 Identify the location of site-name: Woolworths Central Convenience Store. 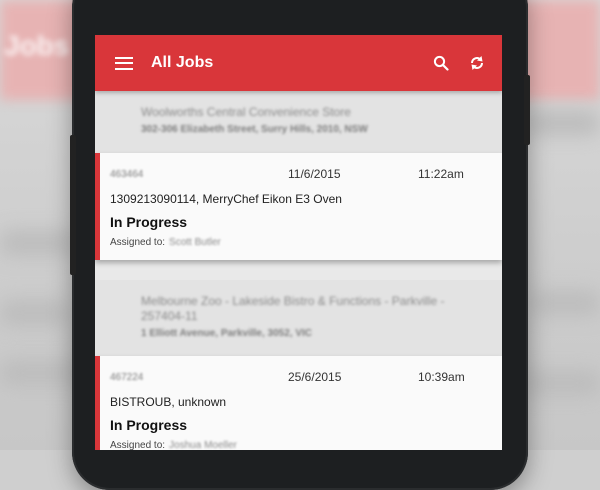
(246, 112).